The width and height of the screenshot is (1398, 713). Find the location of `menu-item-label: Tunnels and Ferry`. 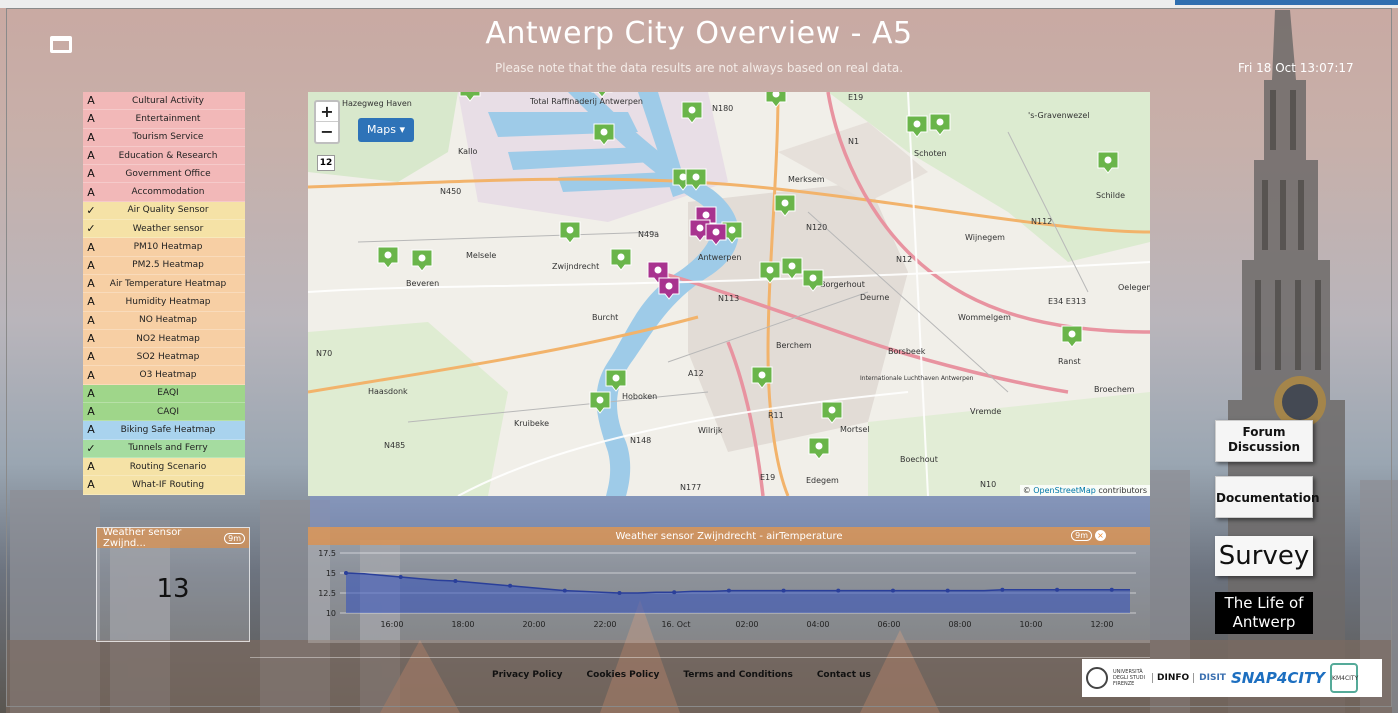

menu-item-label: Tunnels and Ferry is located at coordinates (168, 448).